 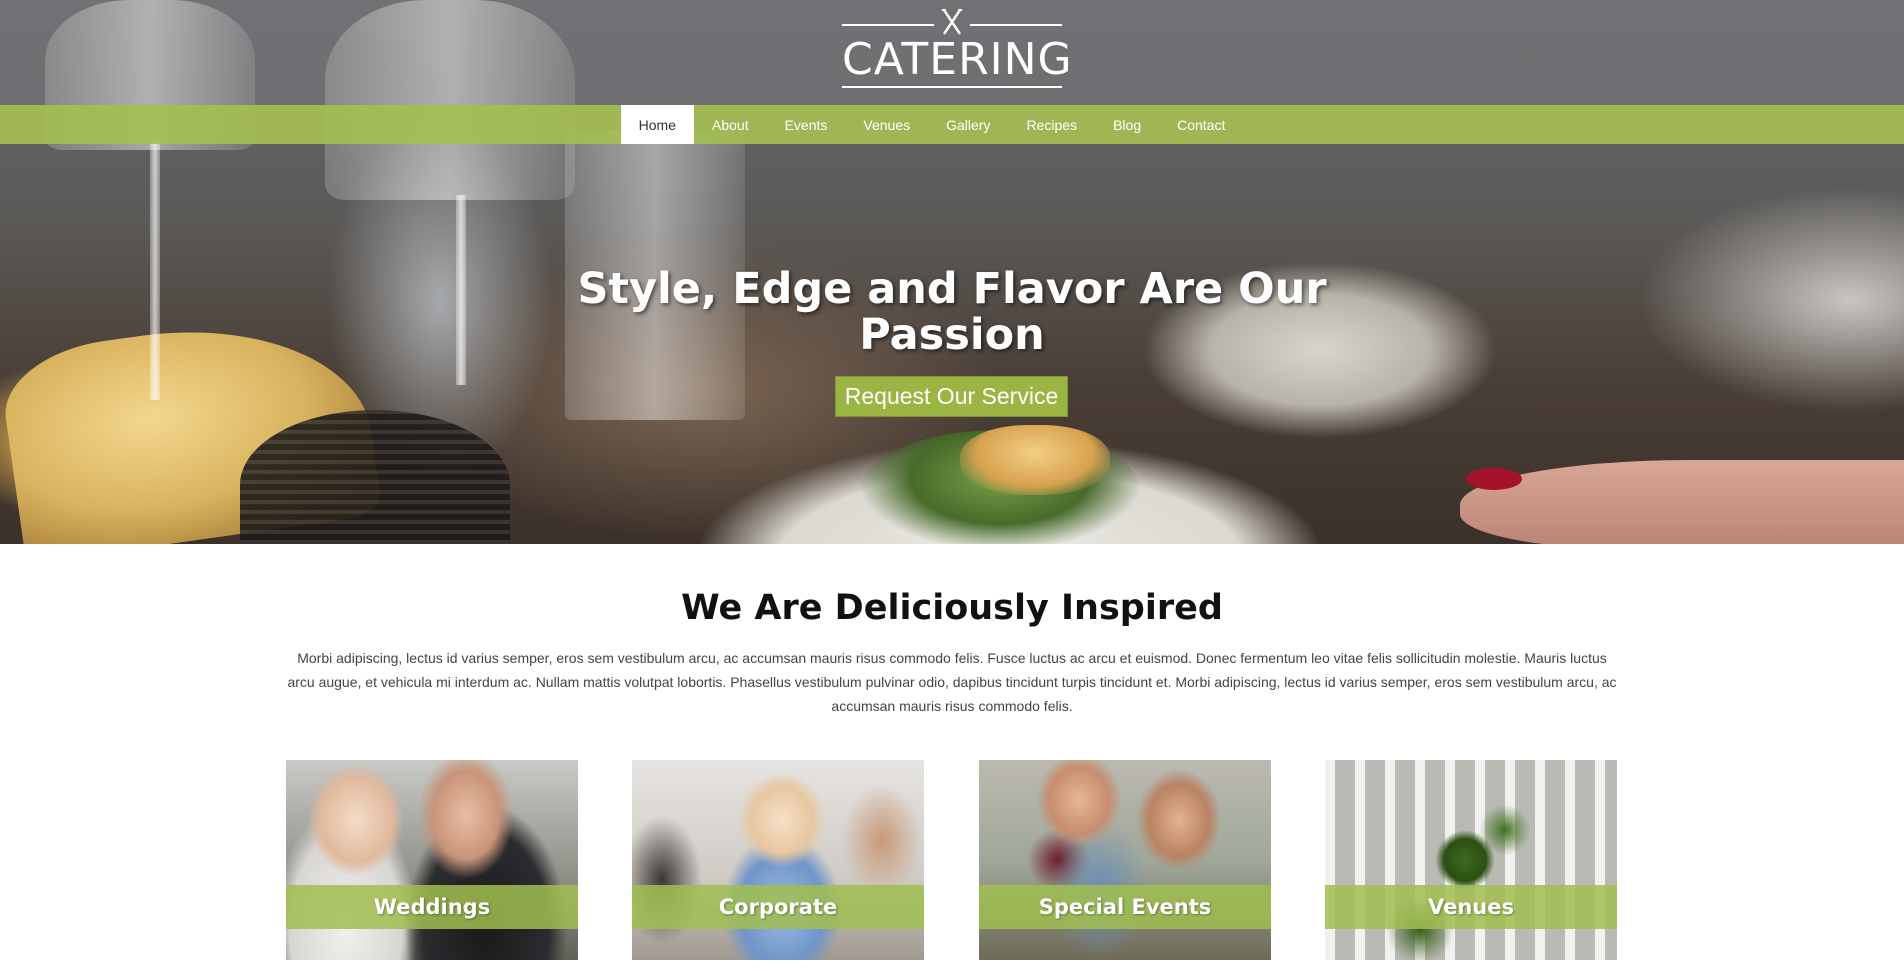 I want to click on fish-image, so click(x=1035, y=460).